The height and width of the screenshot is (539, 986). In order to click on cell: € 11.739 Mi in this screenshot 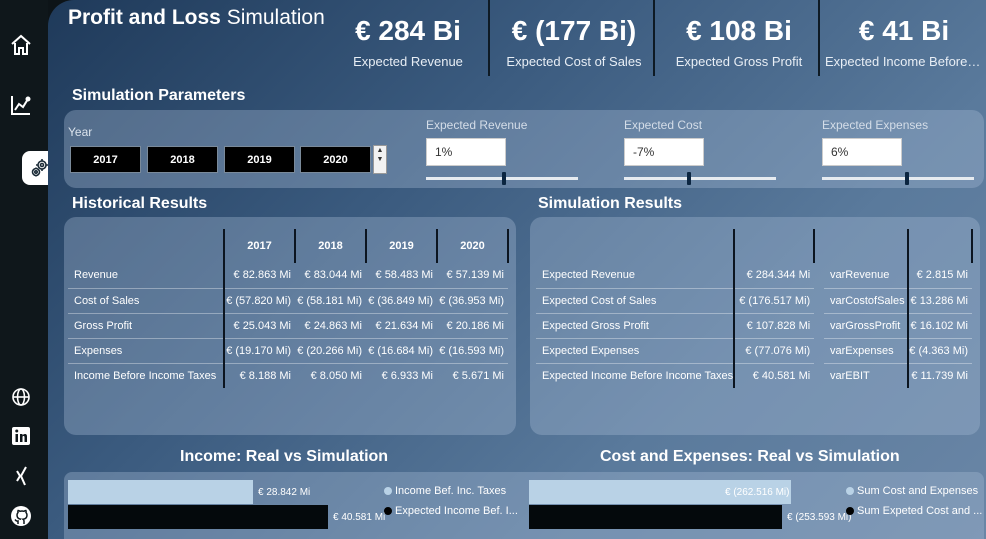, I will do `click(939, 375)`.